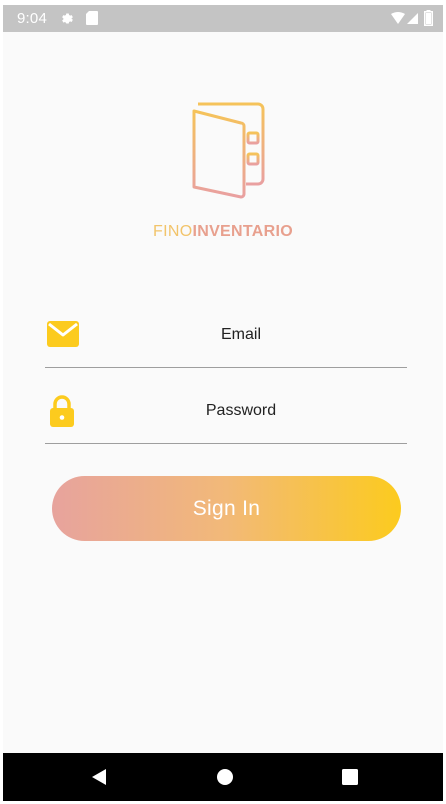  I want to click on status-bar: 9:04, so click(223, 18).